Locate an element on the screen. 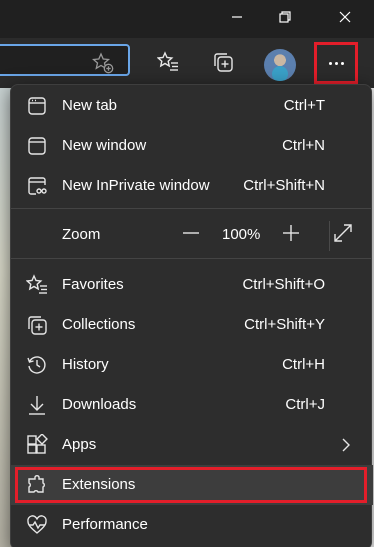 Image resolution: width=374 pixels, height=547 pixels. title-bar is located at coordinates (187, 19).